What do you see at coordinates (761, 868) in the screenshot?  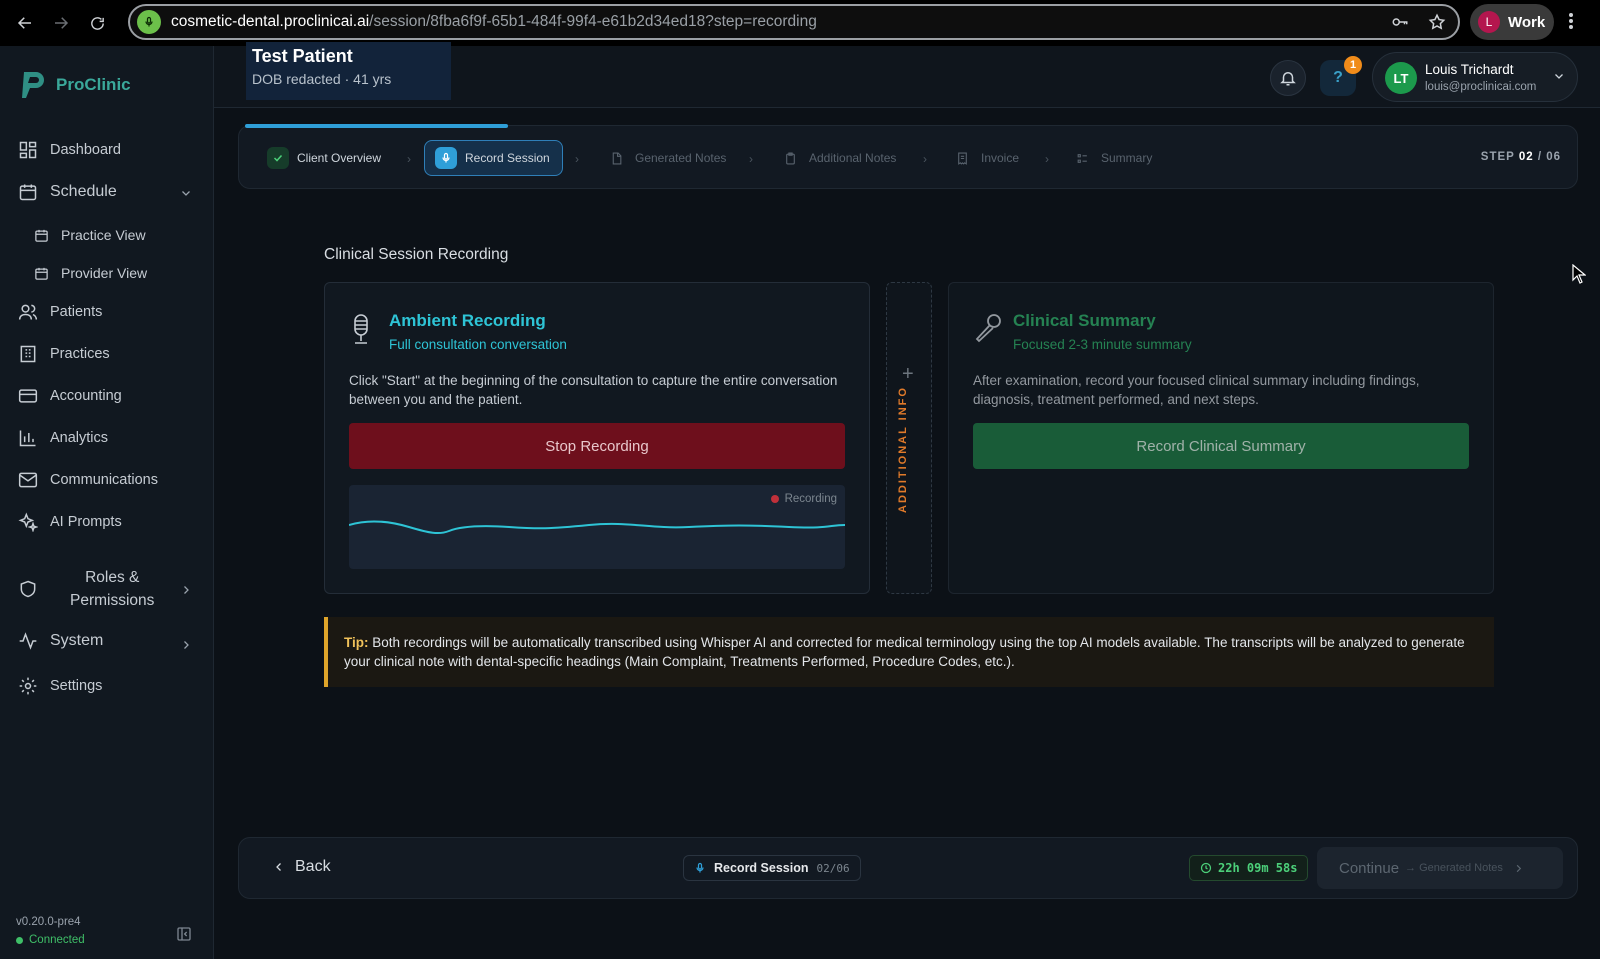 I see `current-step-label: Record Session` at bounding box center [761, 868].